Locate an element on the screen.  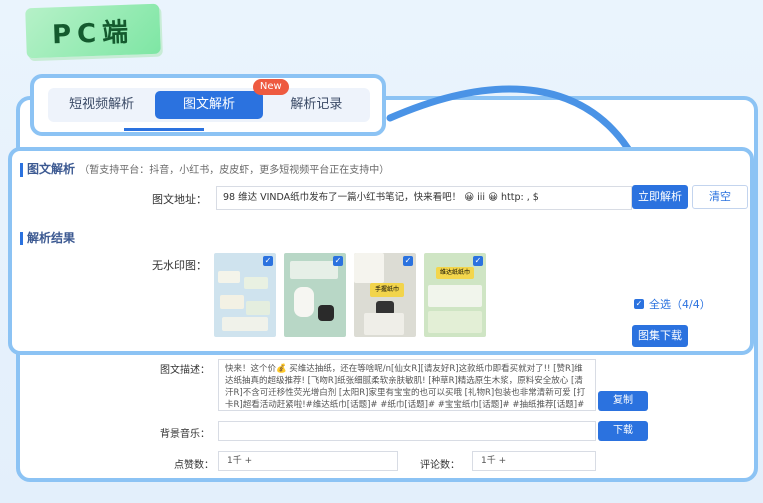
download-images-button: 图集下载 is located at coordinates (660, 336).